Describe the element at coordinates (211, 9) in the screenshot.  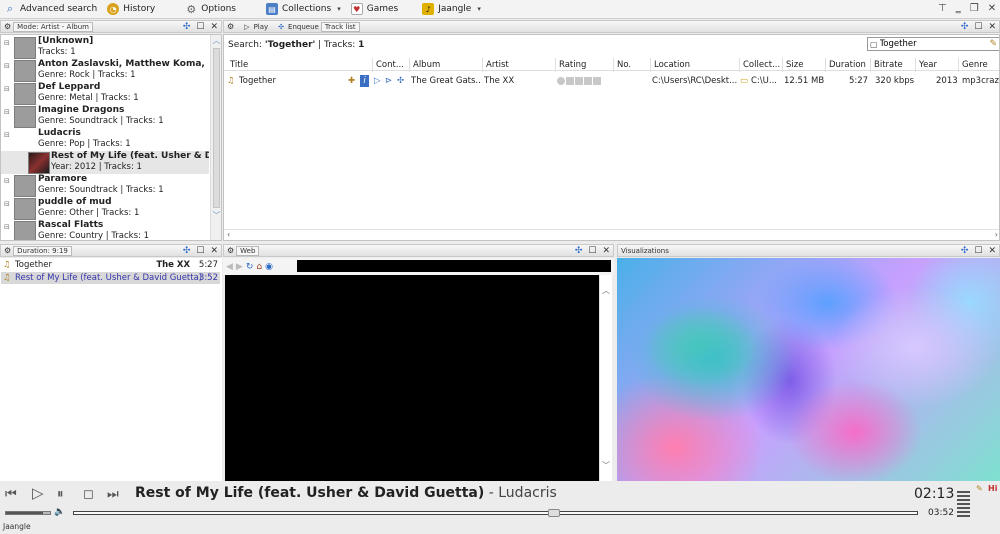
I see `menu-options: ⚙ Options` at that location.